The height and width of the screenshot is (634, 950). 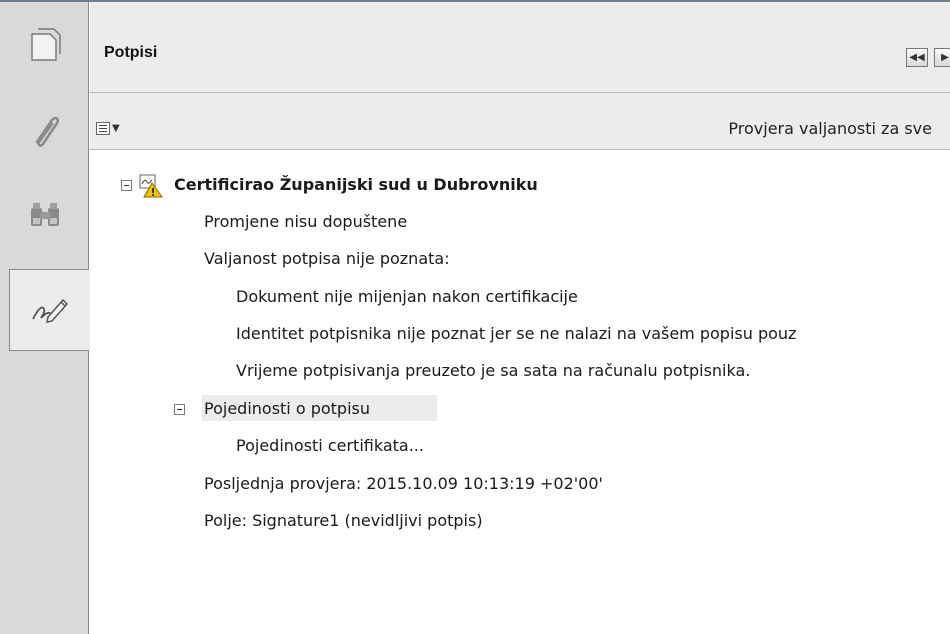 I want to click on chevron-down-icon: ▼, so click(x=116, y=128).